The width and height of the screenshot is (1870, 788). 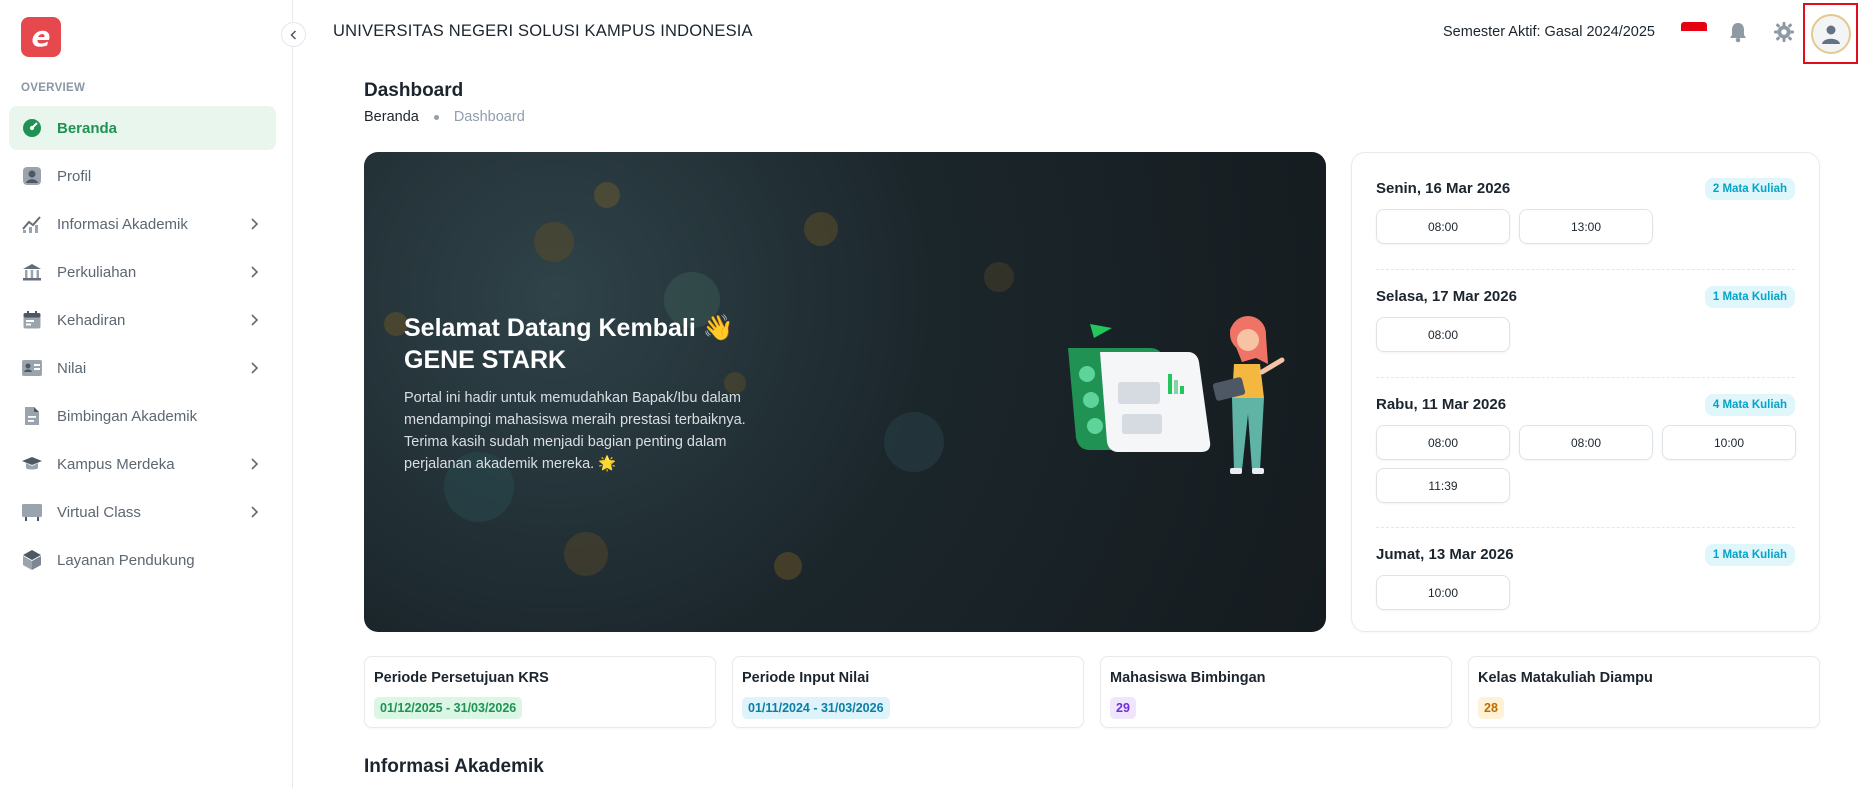 I want to click on sidebar-item-label: Nilai, so click(x=72, y=368).